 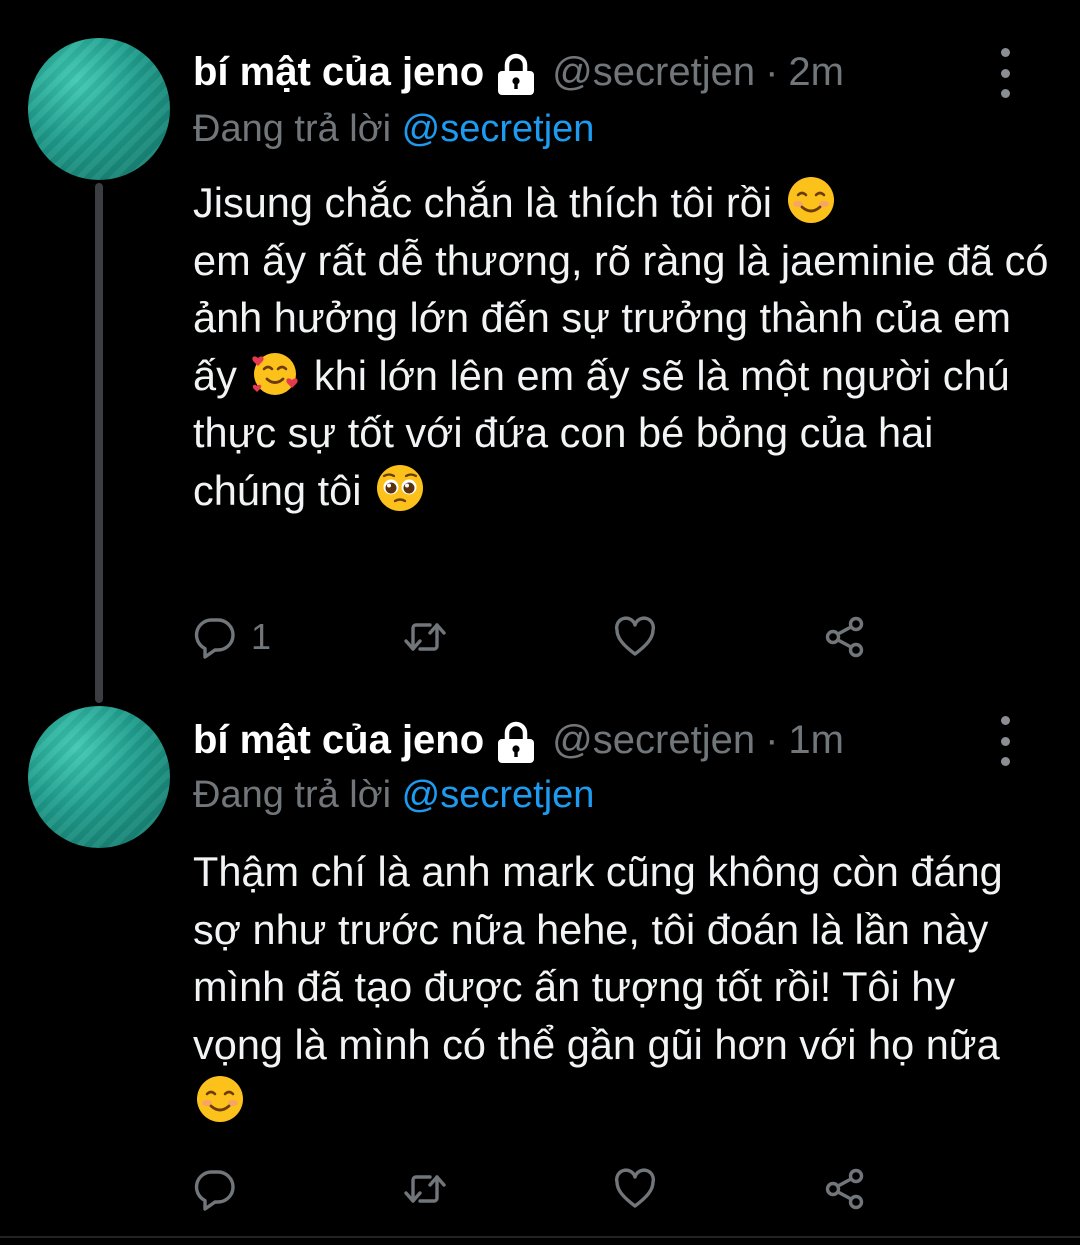 I want to click on tweet-actions, so click(x=543, y=1189).